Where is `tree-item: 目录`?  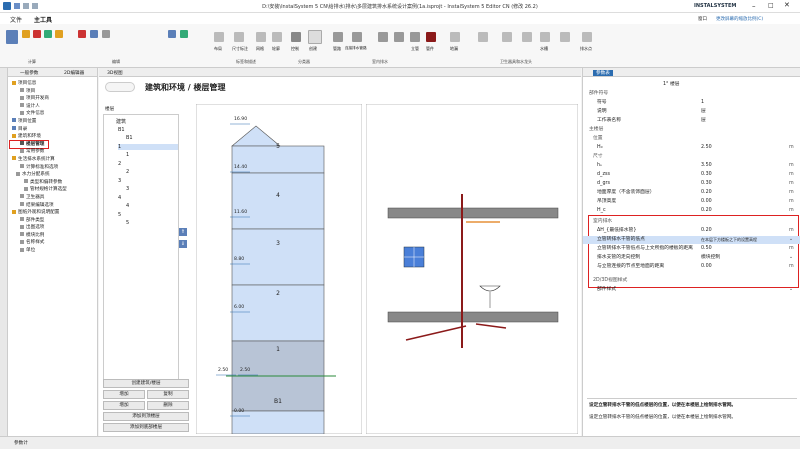
tree-item: 目录 is located at coordinates (54, 130).